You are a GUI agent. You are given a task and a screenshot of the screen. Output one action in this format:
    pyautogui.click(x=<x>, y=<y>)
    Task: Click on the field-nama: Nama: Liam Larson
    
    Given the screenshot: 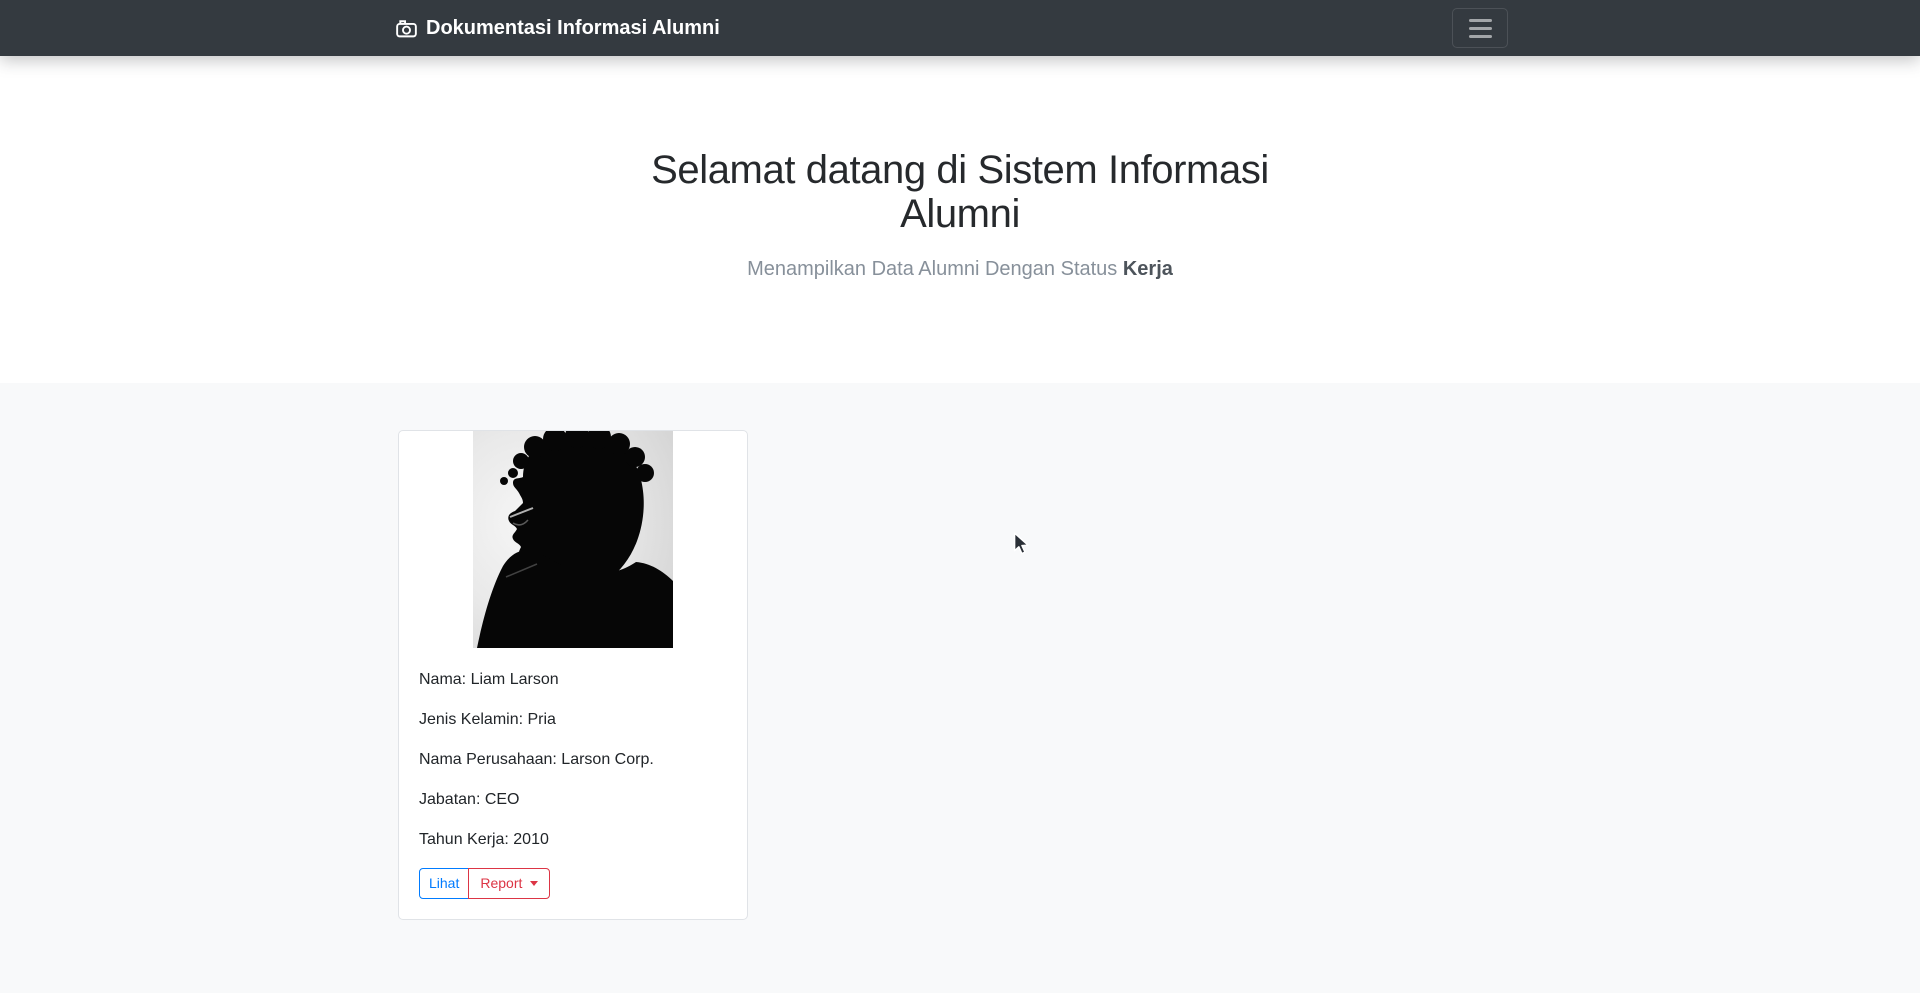 What is the action you would take?
    pyautogui.click(x=489, y=679)
    